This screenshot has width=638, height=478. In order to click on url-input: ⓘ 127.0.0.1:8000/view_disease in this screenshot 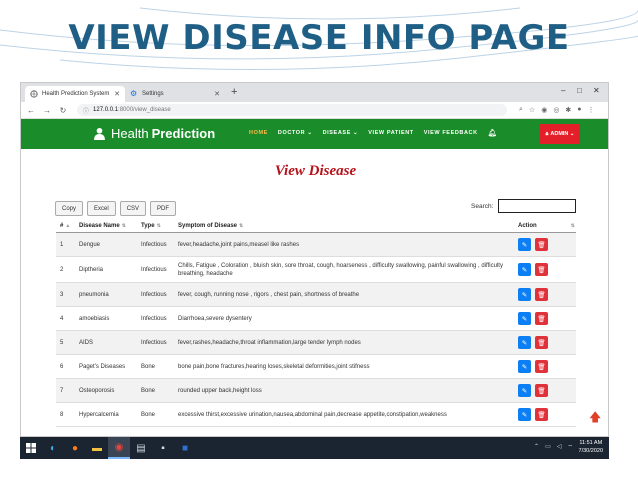, I will do `click(292, 110)`.